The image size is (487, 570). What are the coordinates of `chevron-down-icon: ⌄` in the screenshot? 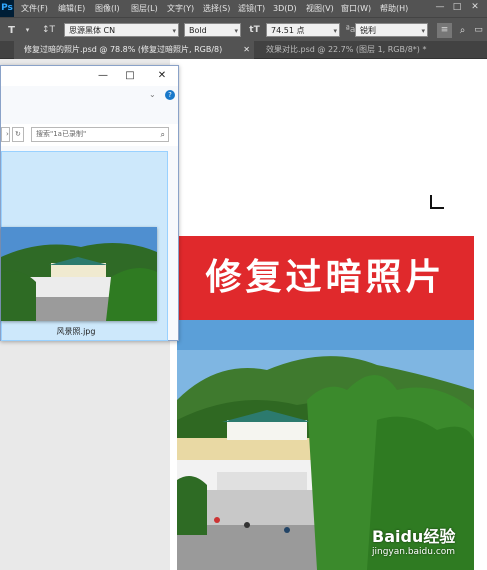 It's located at (152, 94).